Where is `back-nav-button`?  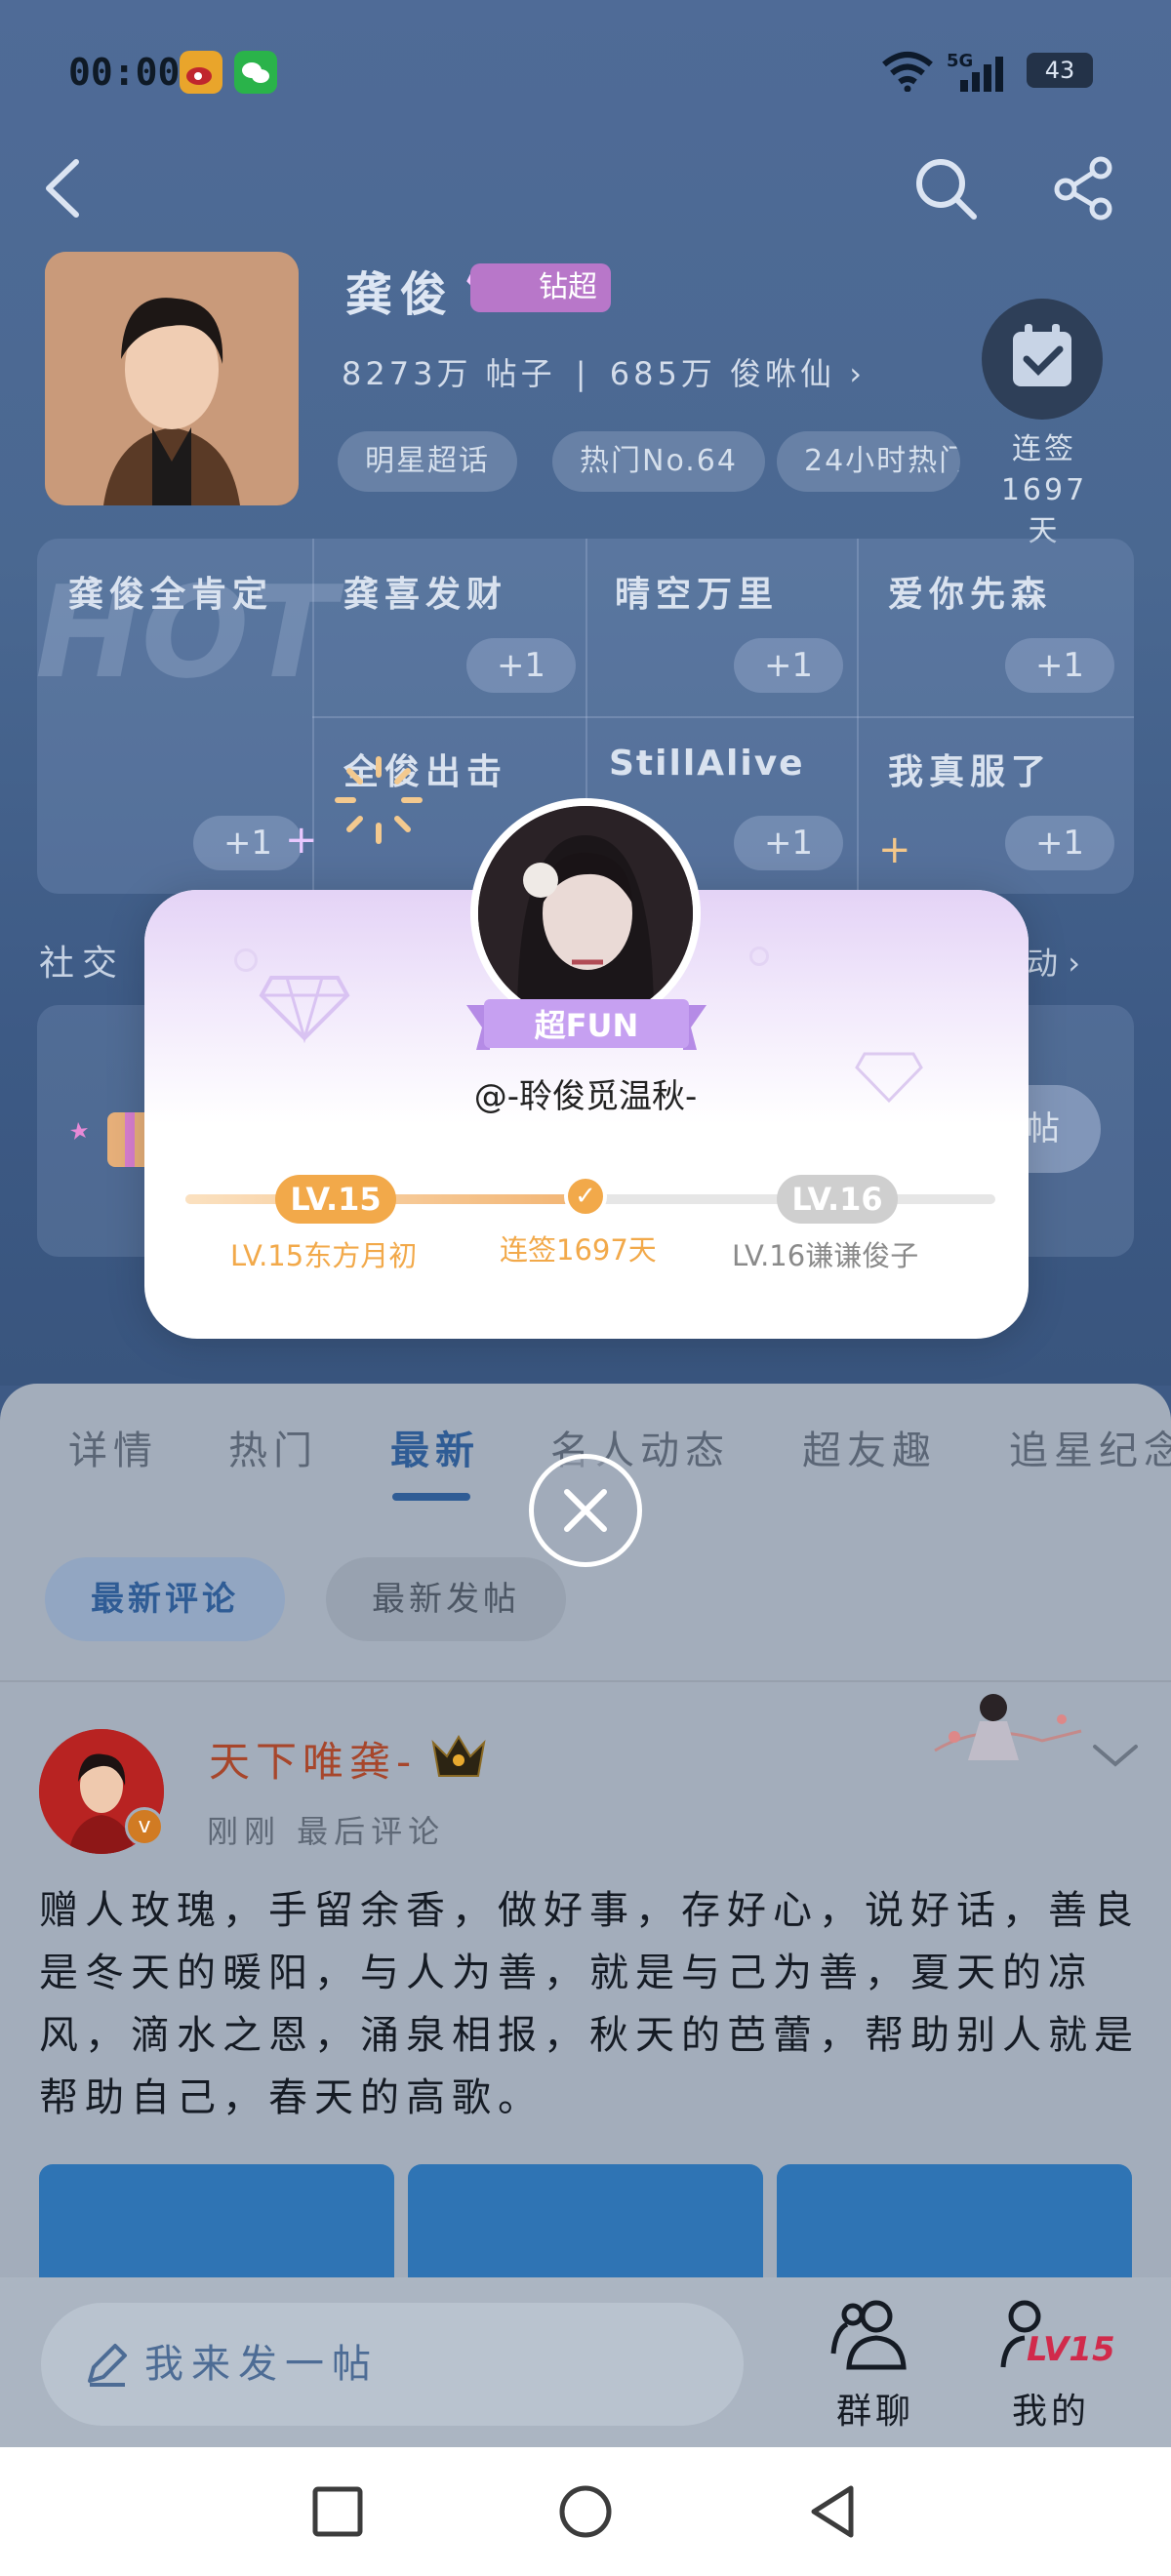
back-nav-button is located at coordinates (833, 2513).